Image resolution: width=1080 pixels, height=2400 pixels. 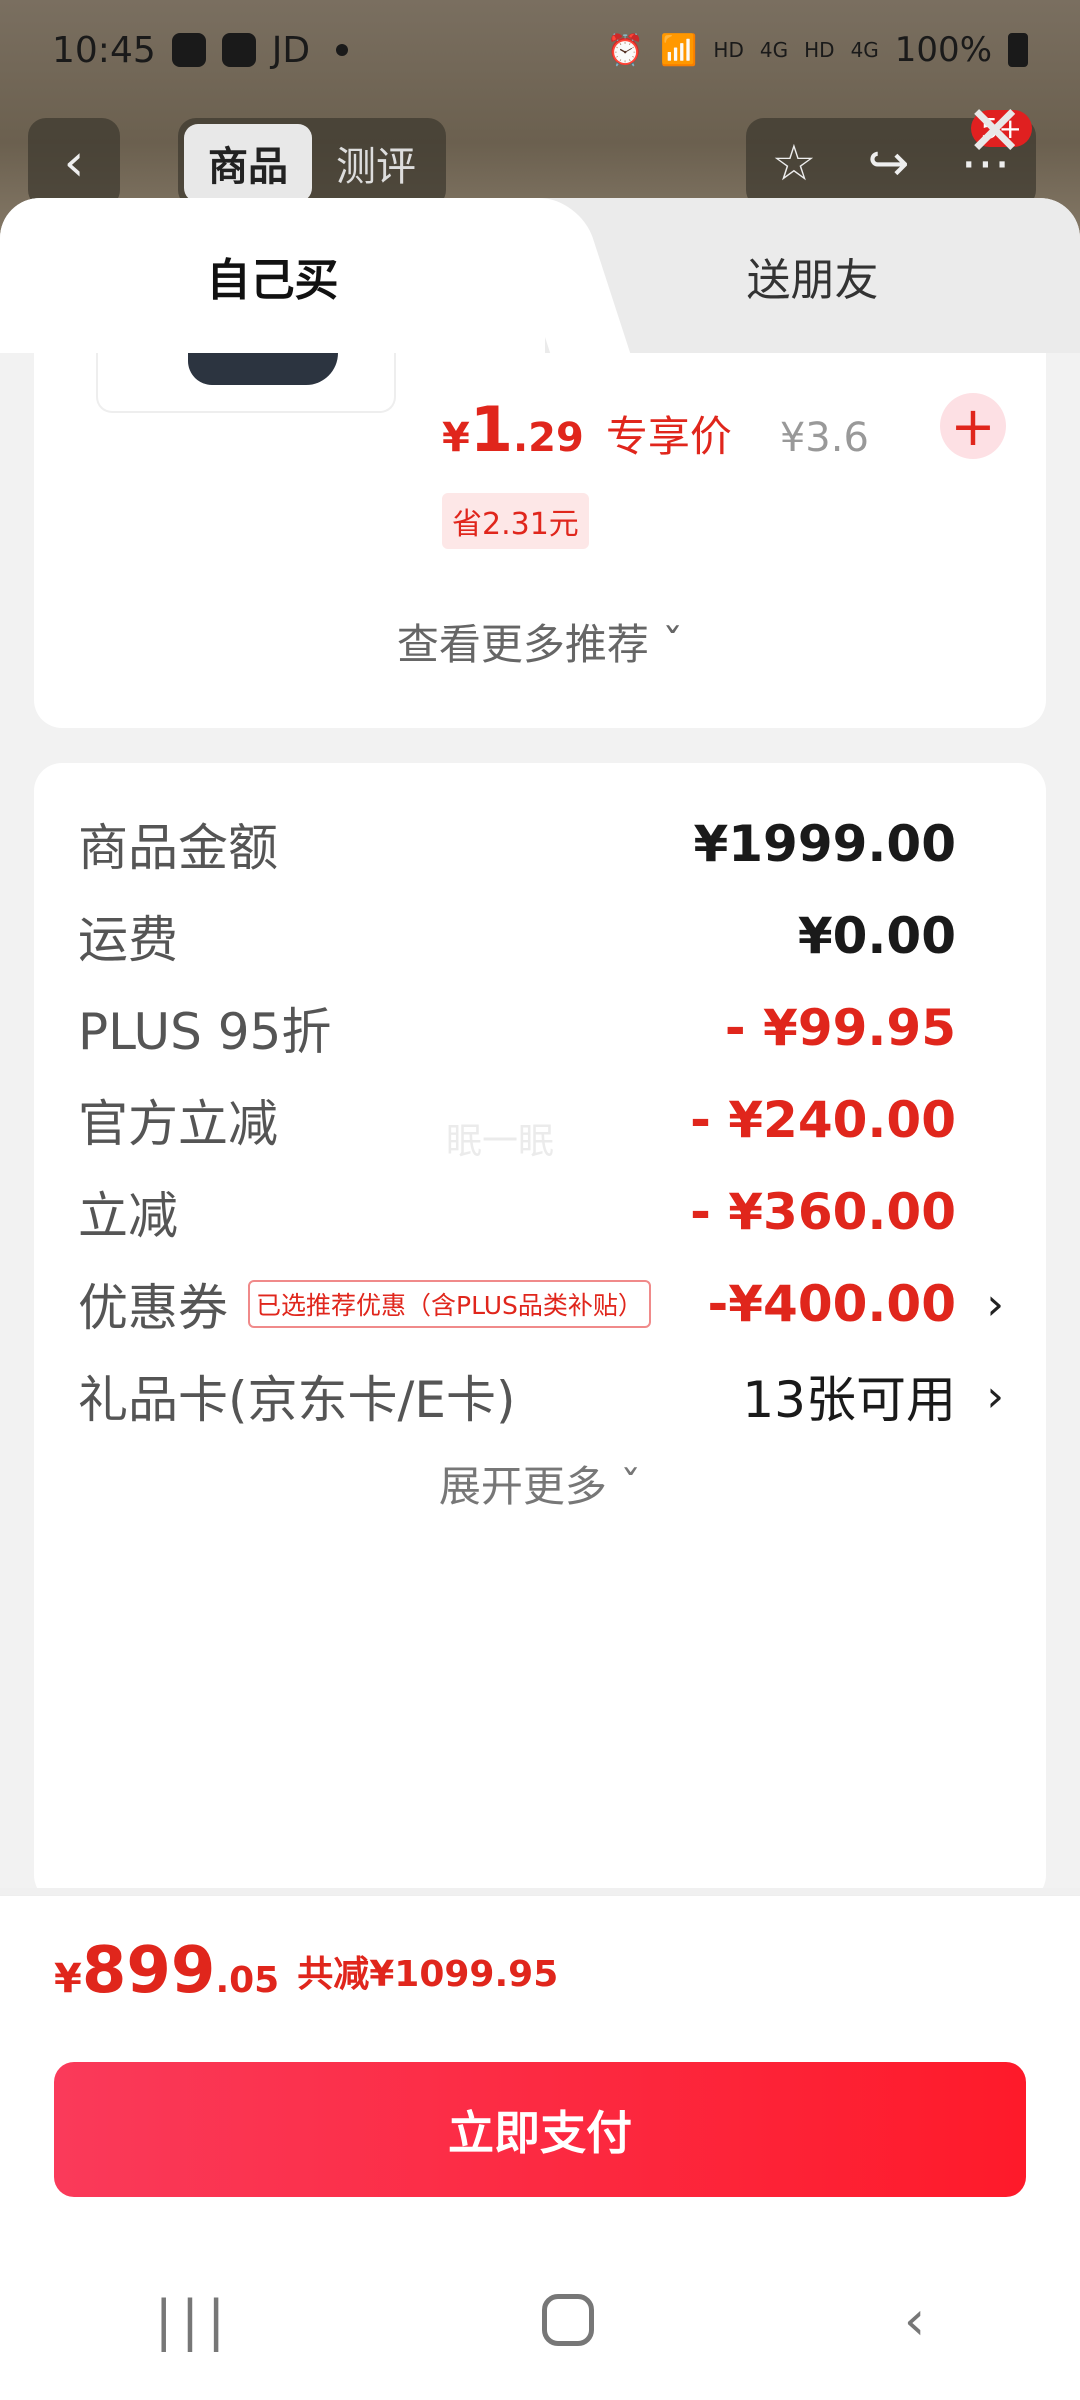 I want to click on status-right: ⏰ 📶 HD 4G HD 4G 100%, so click(x=817, y=50).